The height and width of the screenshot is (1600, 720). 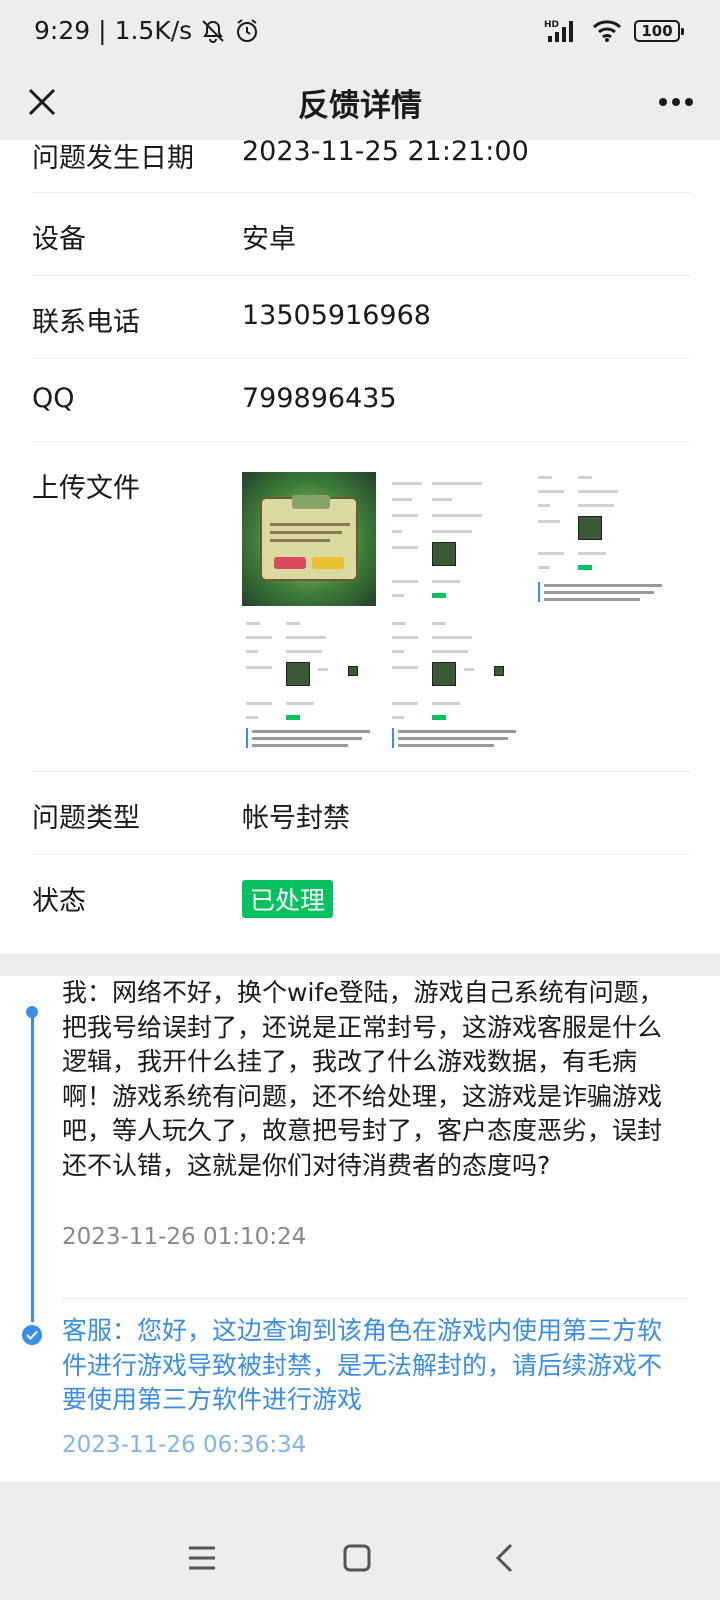 I want to click on row-type: 问题类型 帐号封禁, so click(x=361, y=813).